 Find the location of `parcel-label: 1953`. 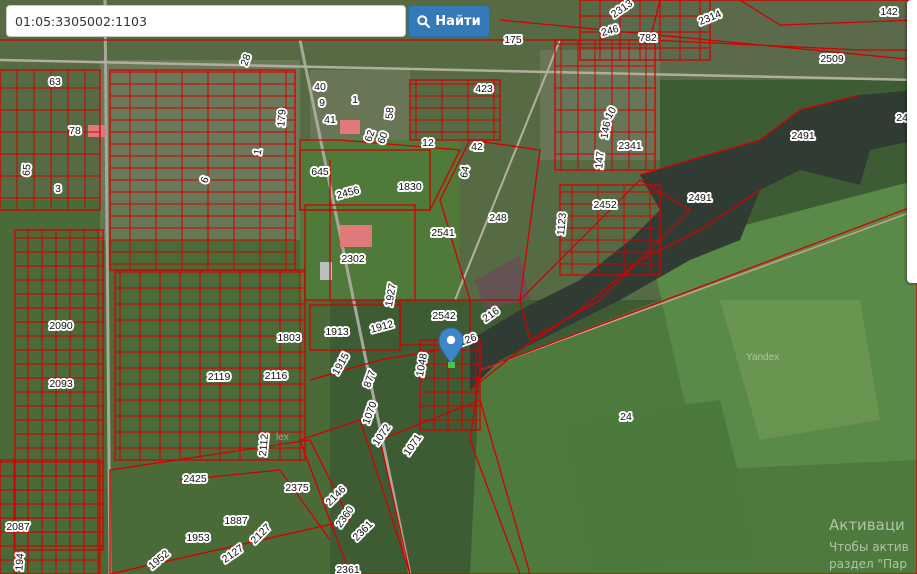

parcel-label: 1953 is located at coordinates (198, 538).